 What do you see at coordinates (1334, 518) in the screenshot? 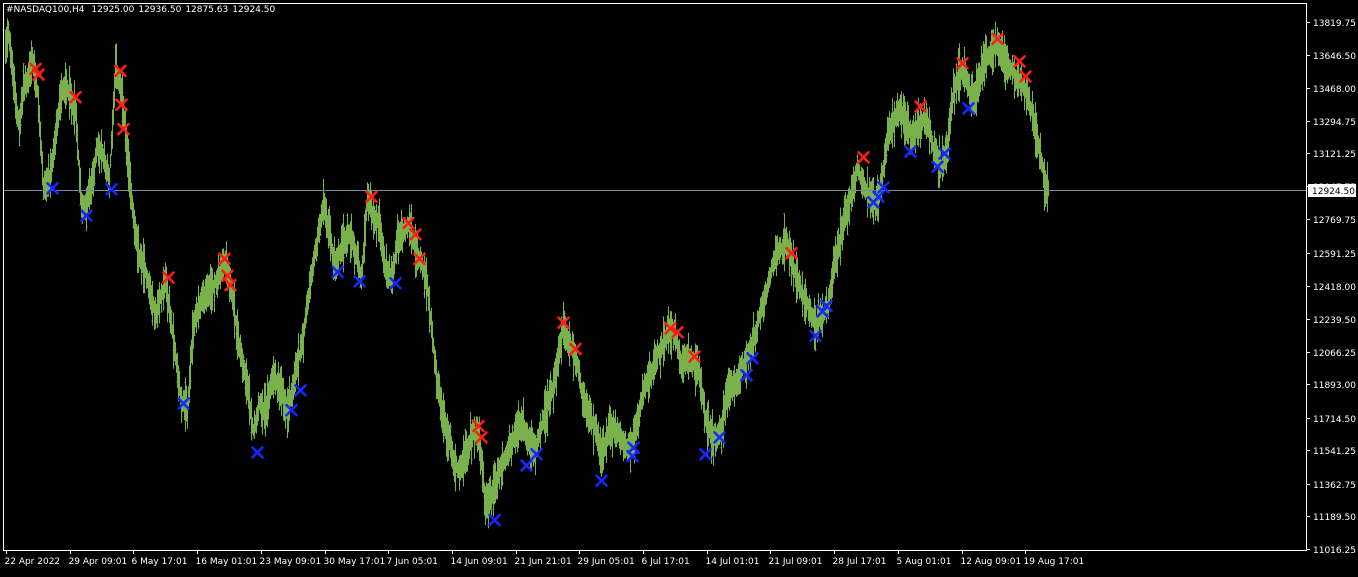
I see `y-tick-label: 11189.50` at bounding box center [1334, 518].